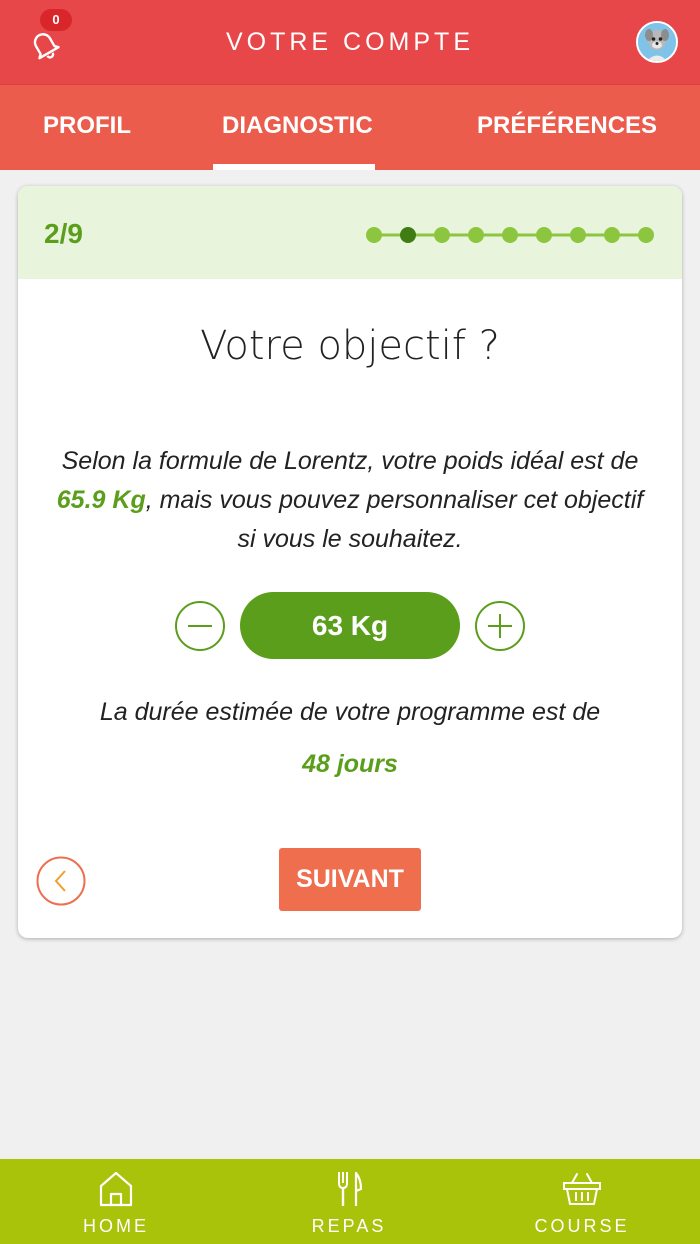 The width and height of the screenshot is (700, 1244). I want to click on home-icon, so click(116, 1189).